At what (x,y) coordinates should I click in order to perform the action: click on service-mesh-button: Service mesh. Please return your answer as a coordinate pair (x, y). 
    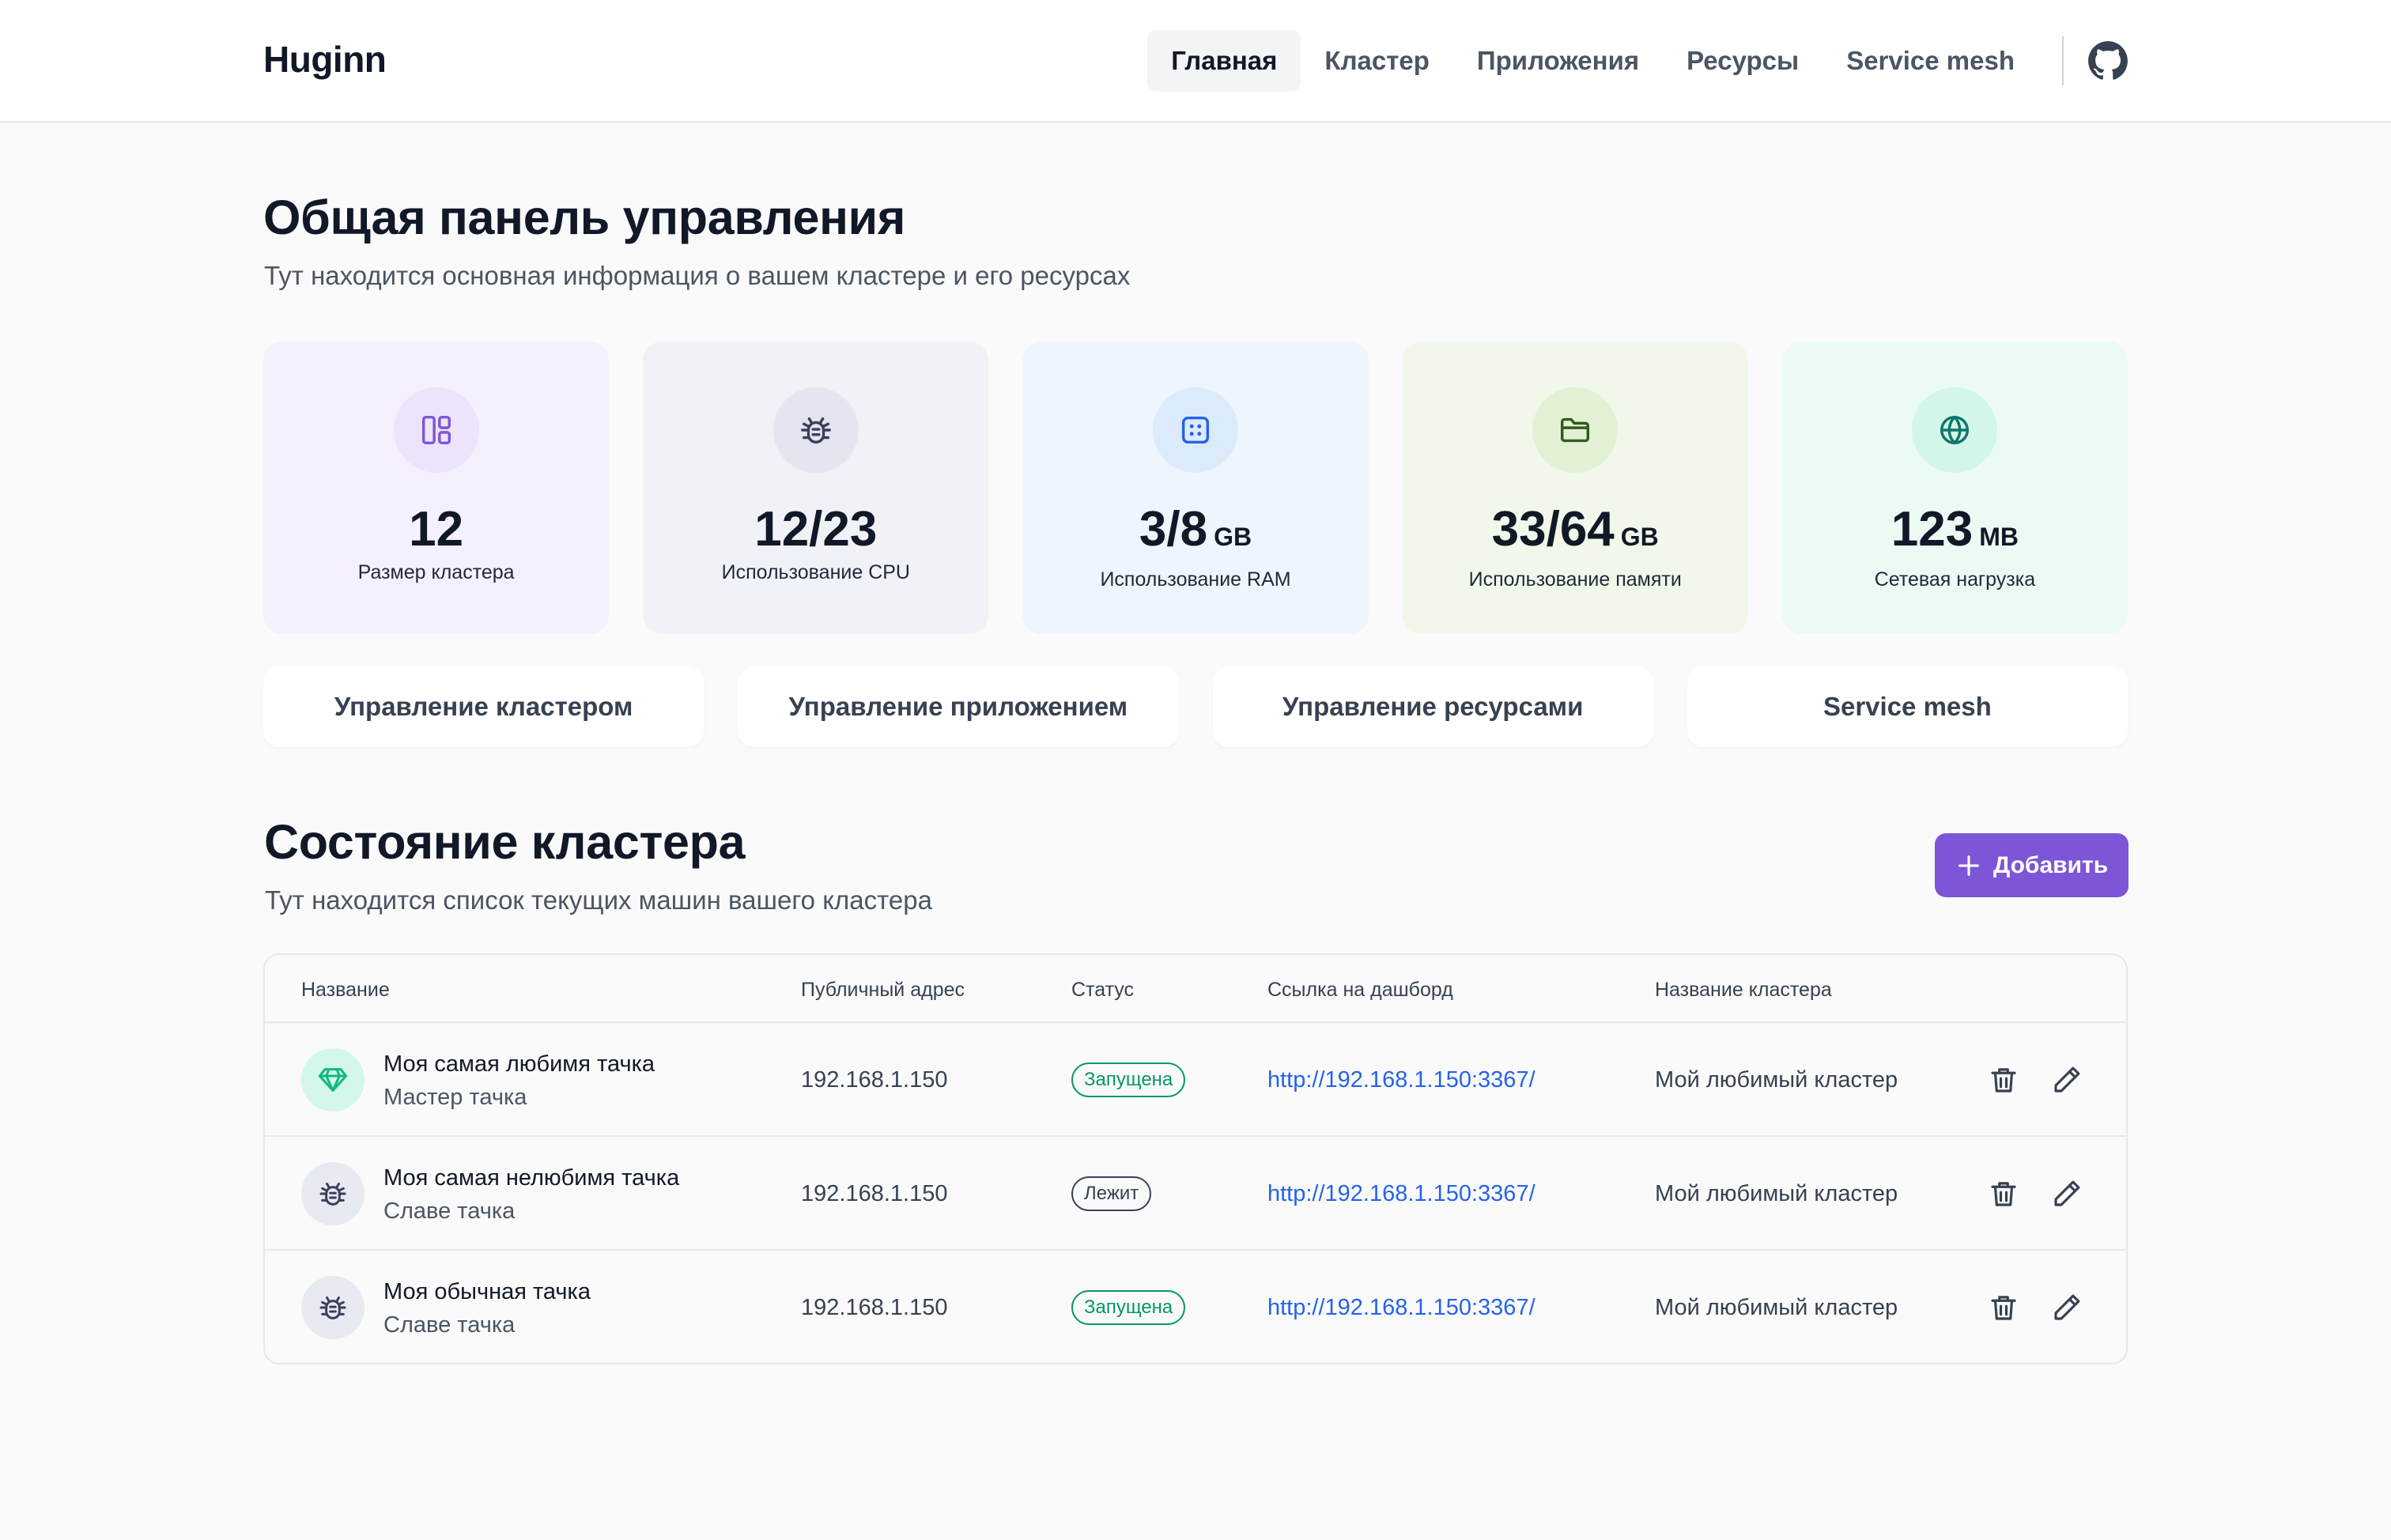
    Looking at the image, I should click on (1907, 706).